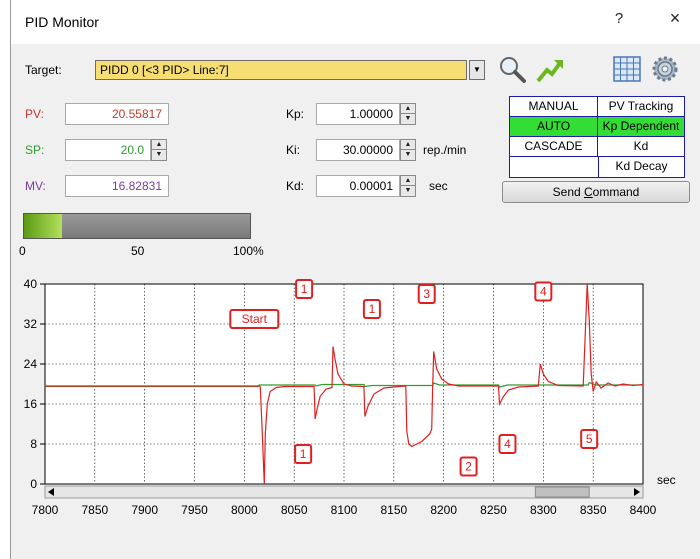 The width and height of the screenshot is (700, 559). What do you see at coordinates (438, 186) in the screenshot?
I see `kd-unit: sec` at bounding box center [438, 186].